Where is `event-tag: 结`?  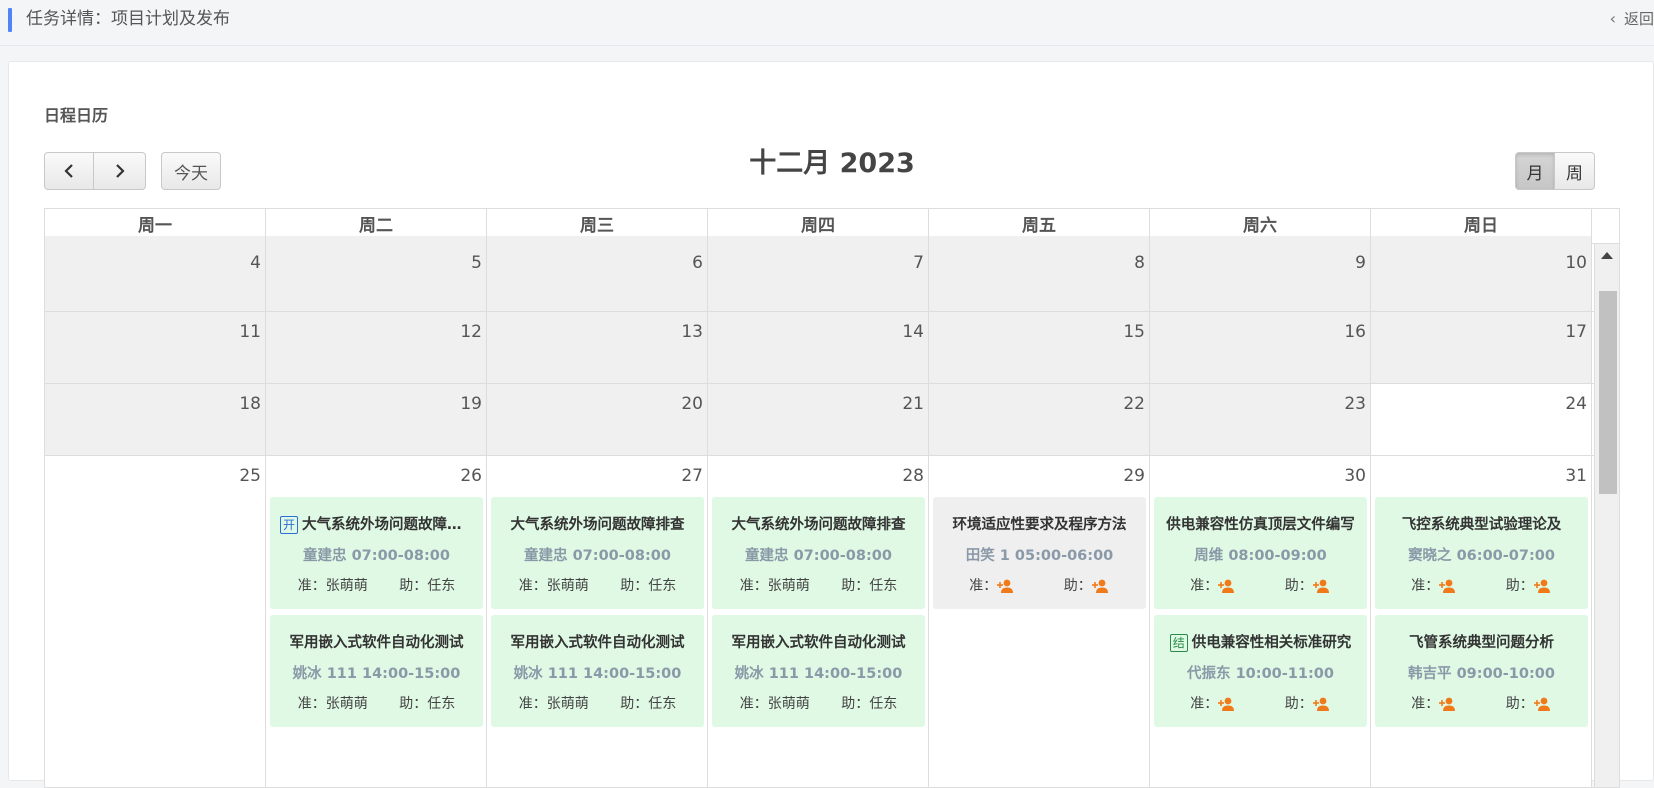 event-tag: 结 is located at coordinates (1178, 643).